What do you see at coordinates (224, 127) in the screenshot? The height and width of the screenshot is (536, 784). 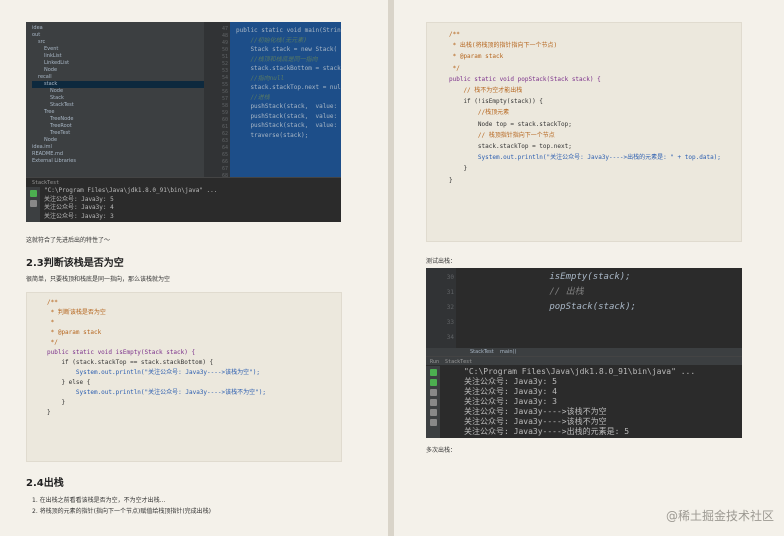 I see `line-number: 61` at bounding box center [224, 127].